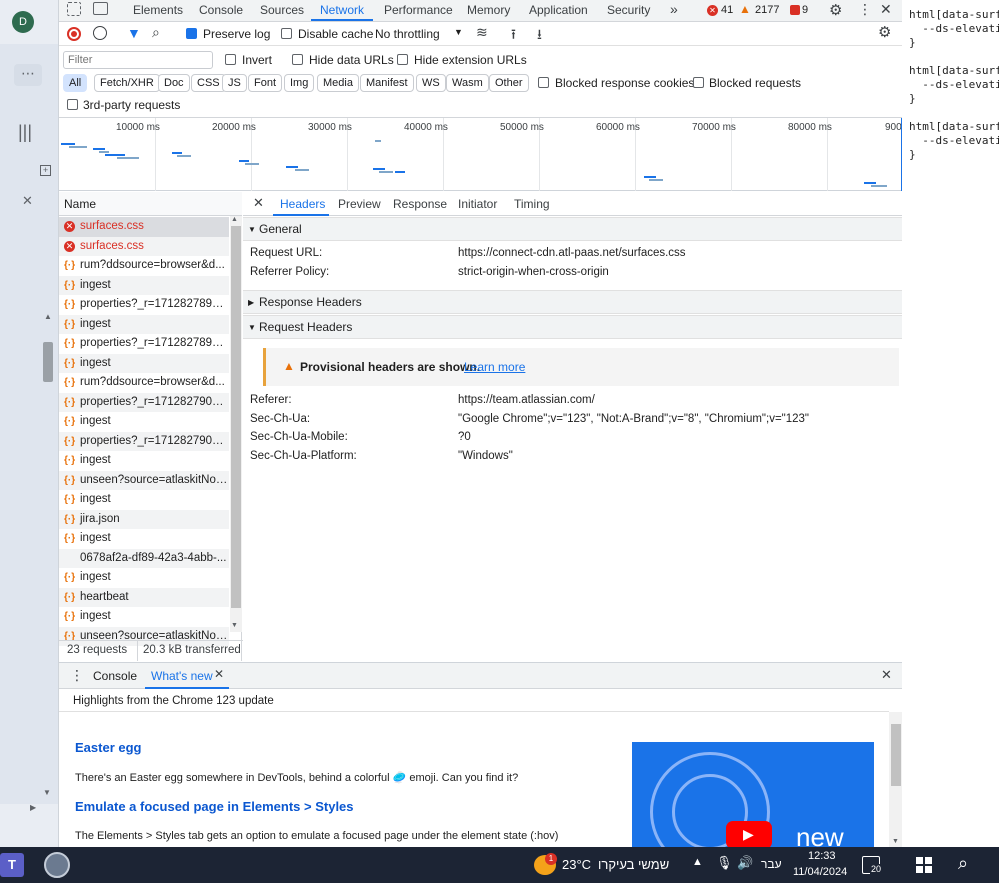 The image size is (999, 883). Describe the element at coordinates (749, 835) in the screenshot. I see `youtube-play-icon: ▶` at that location.